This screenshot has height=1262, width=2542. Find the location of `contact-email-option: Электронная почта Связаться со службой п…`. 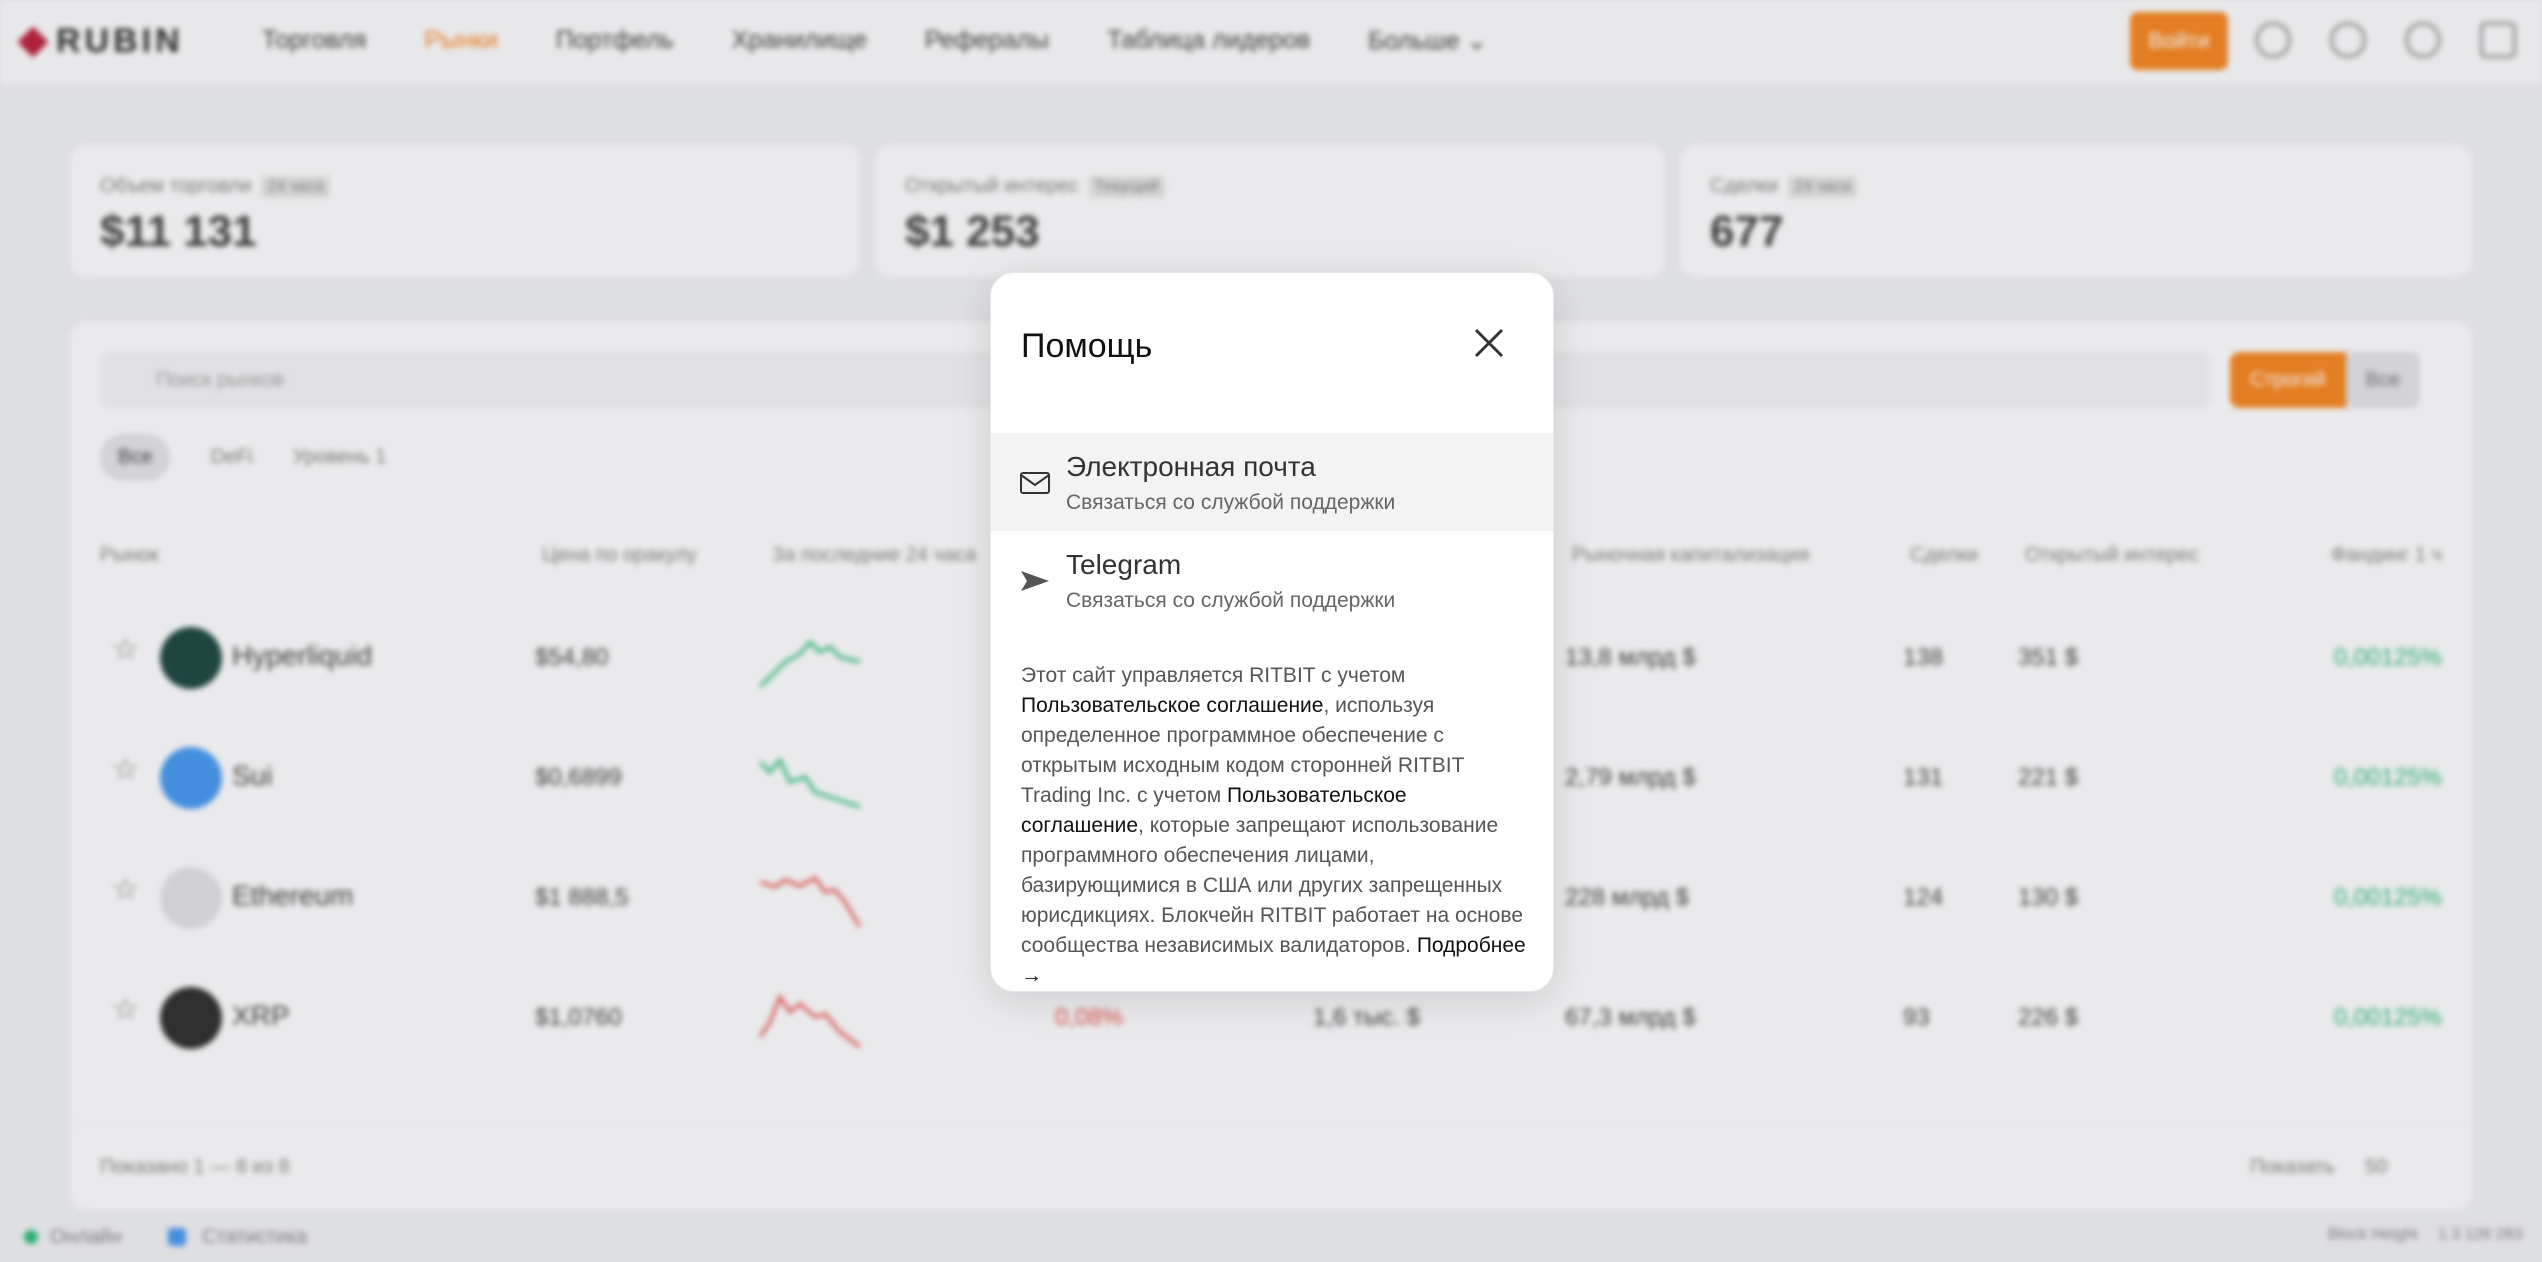

contact-email-option: Электронная почта Связаться со службой п… is located at coordinates (1272, 482).